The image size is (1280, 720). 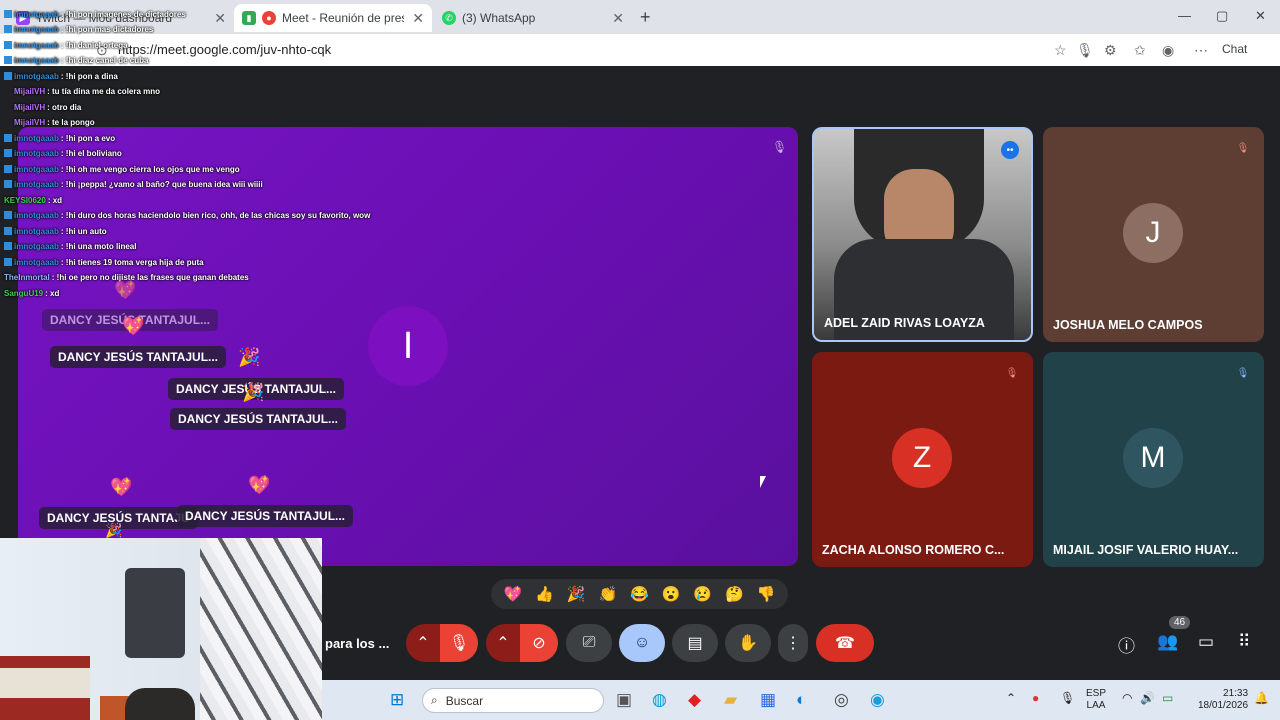 I want to click on raise-hand-button: ✋, so click(x=748, y=643).